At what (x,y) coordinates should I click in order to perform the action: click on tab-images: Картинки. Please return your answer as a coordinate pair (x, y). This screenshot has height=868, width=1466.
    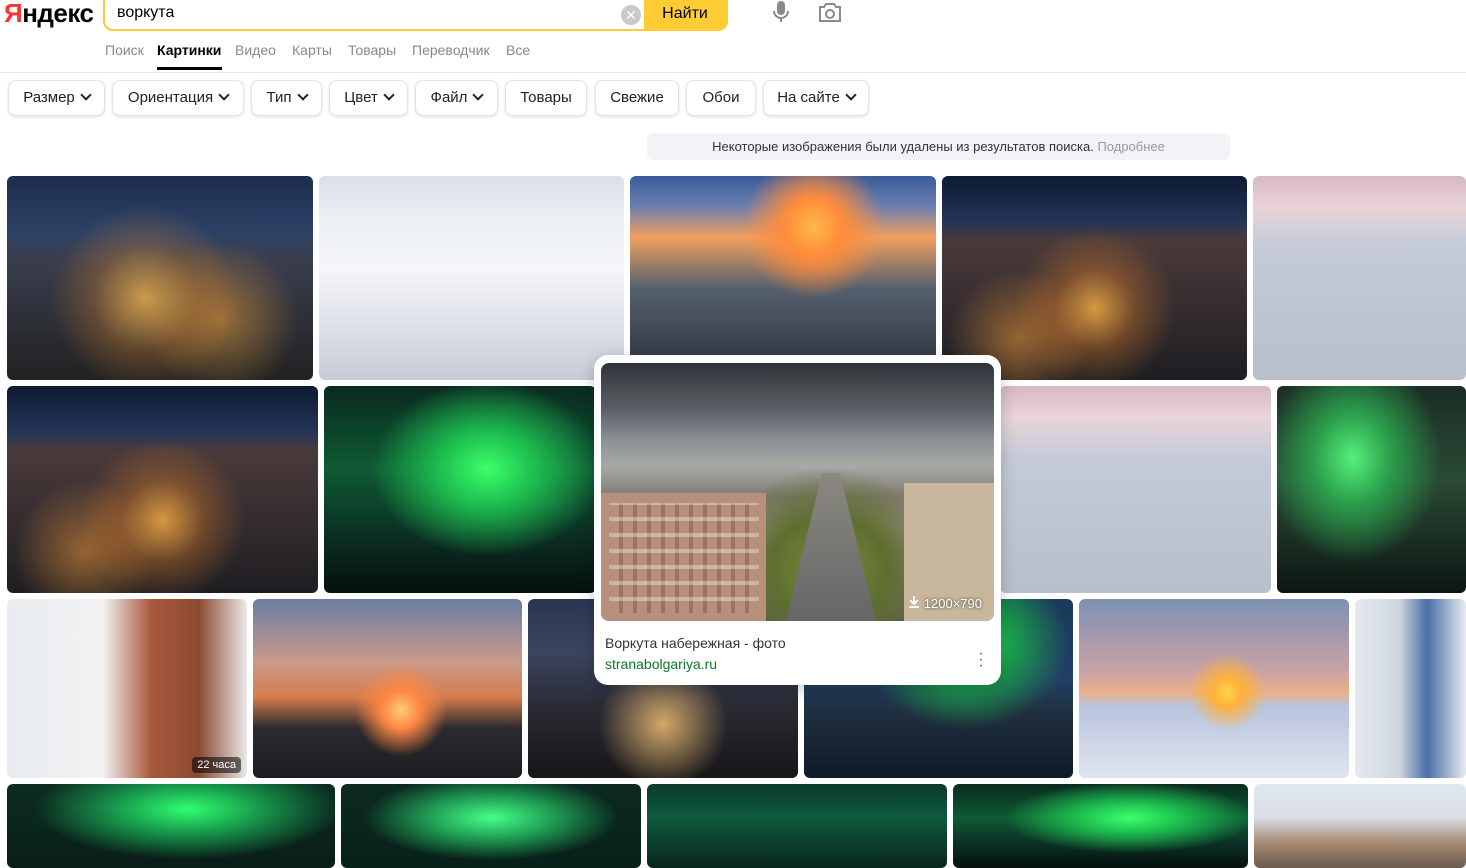
    Looking at the image, I should click on (189, 50).